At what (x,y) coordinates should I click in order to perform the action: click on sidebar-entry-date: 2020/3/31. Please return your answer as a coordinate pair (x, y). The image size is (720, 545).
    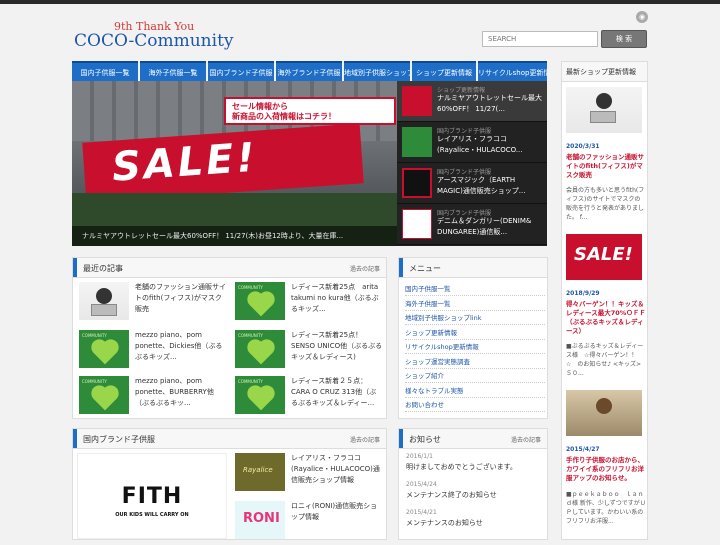
    Looking at the image, I should click on (583, 146).